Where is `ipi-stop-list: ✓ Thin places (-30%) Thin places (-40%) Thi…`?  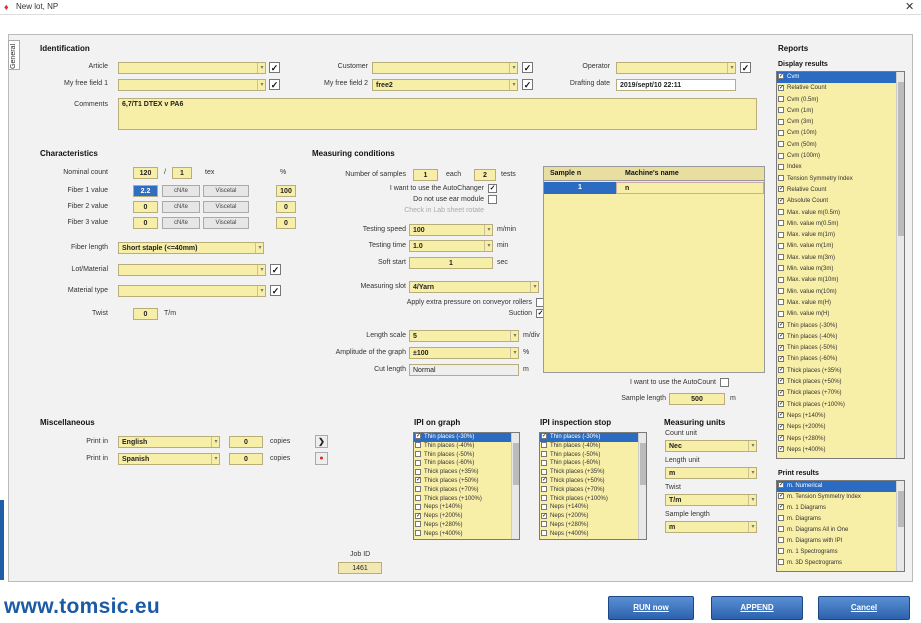 ipi-stop-list: ✓ Thin places (-30%) Thin places (-40%) Thi… is located at coordinates (593, 486).